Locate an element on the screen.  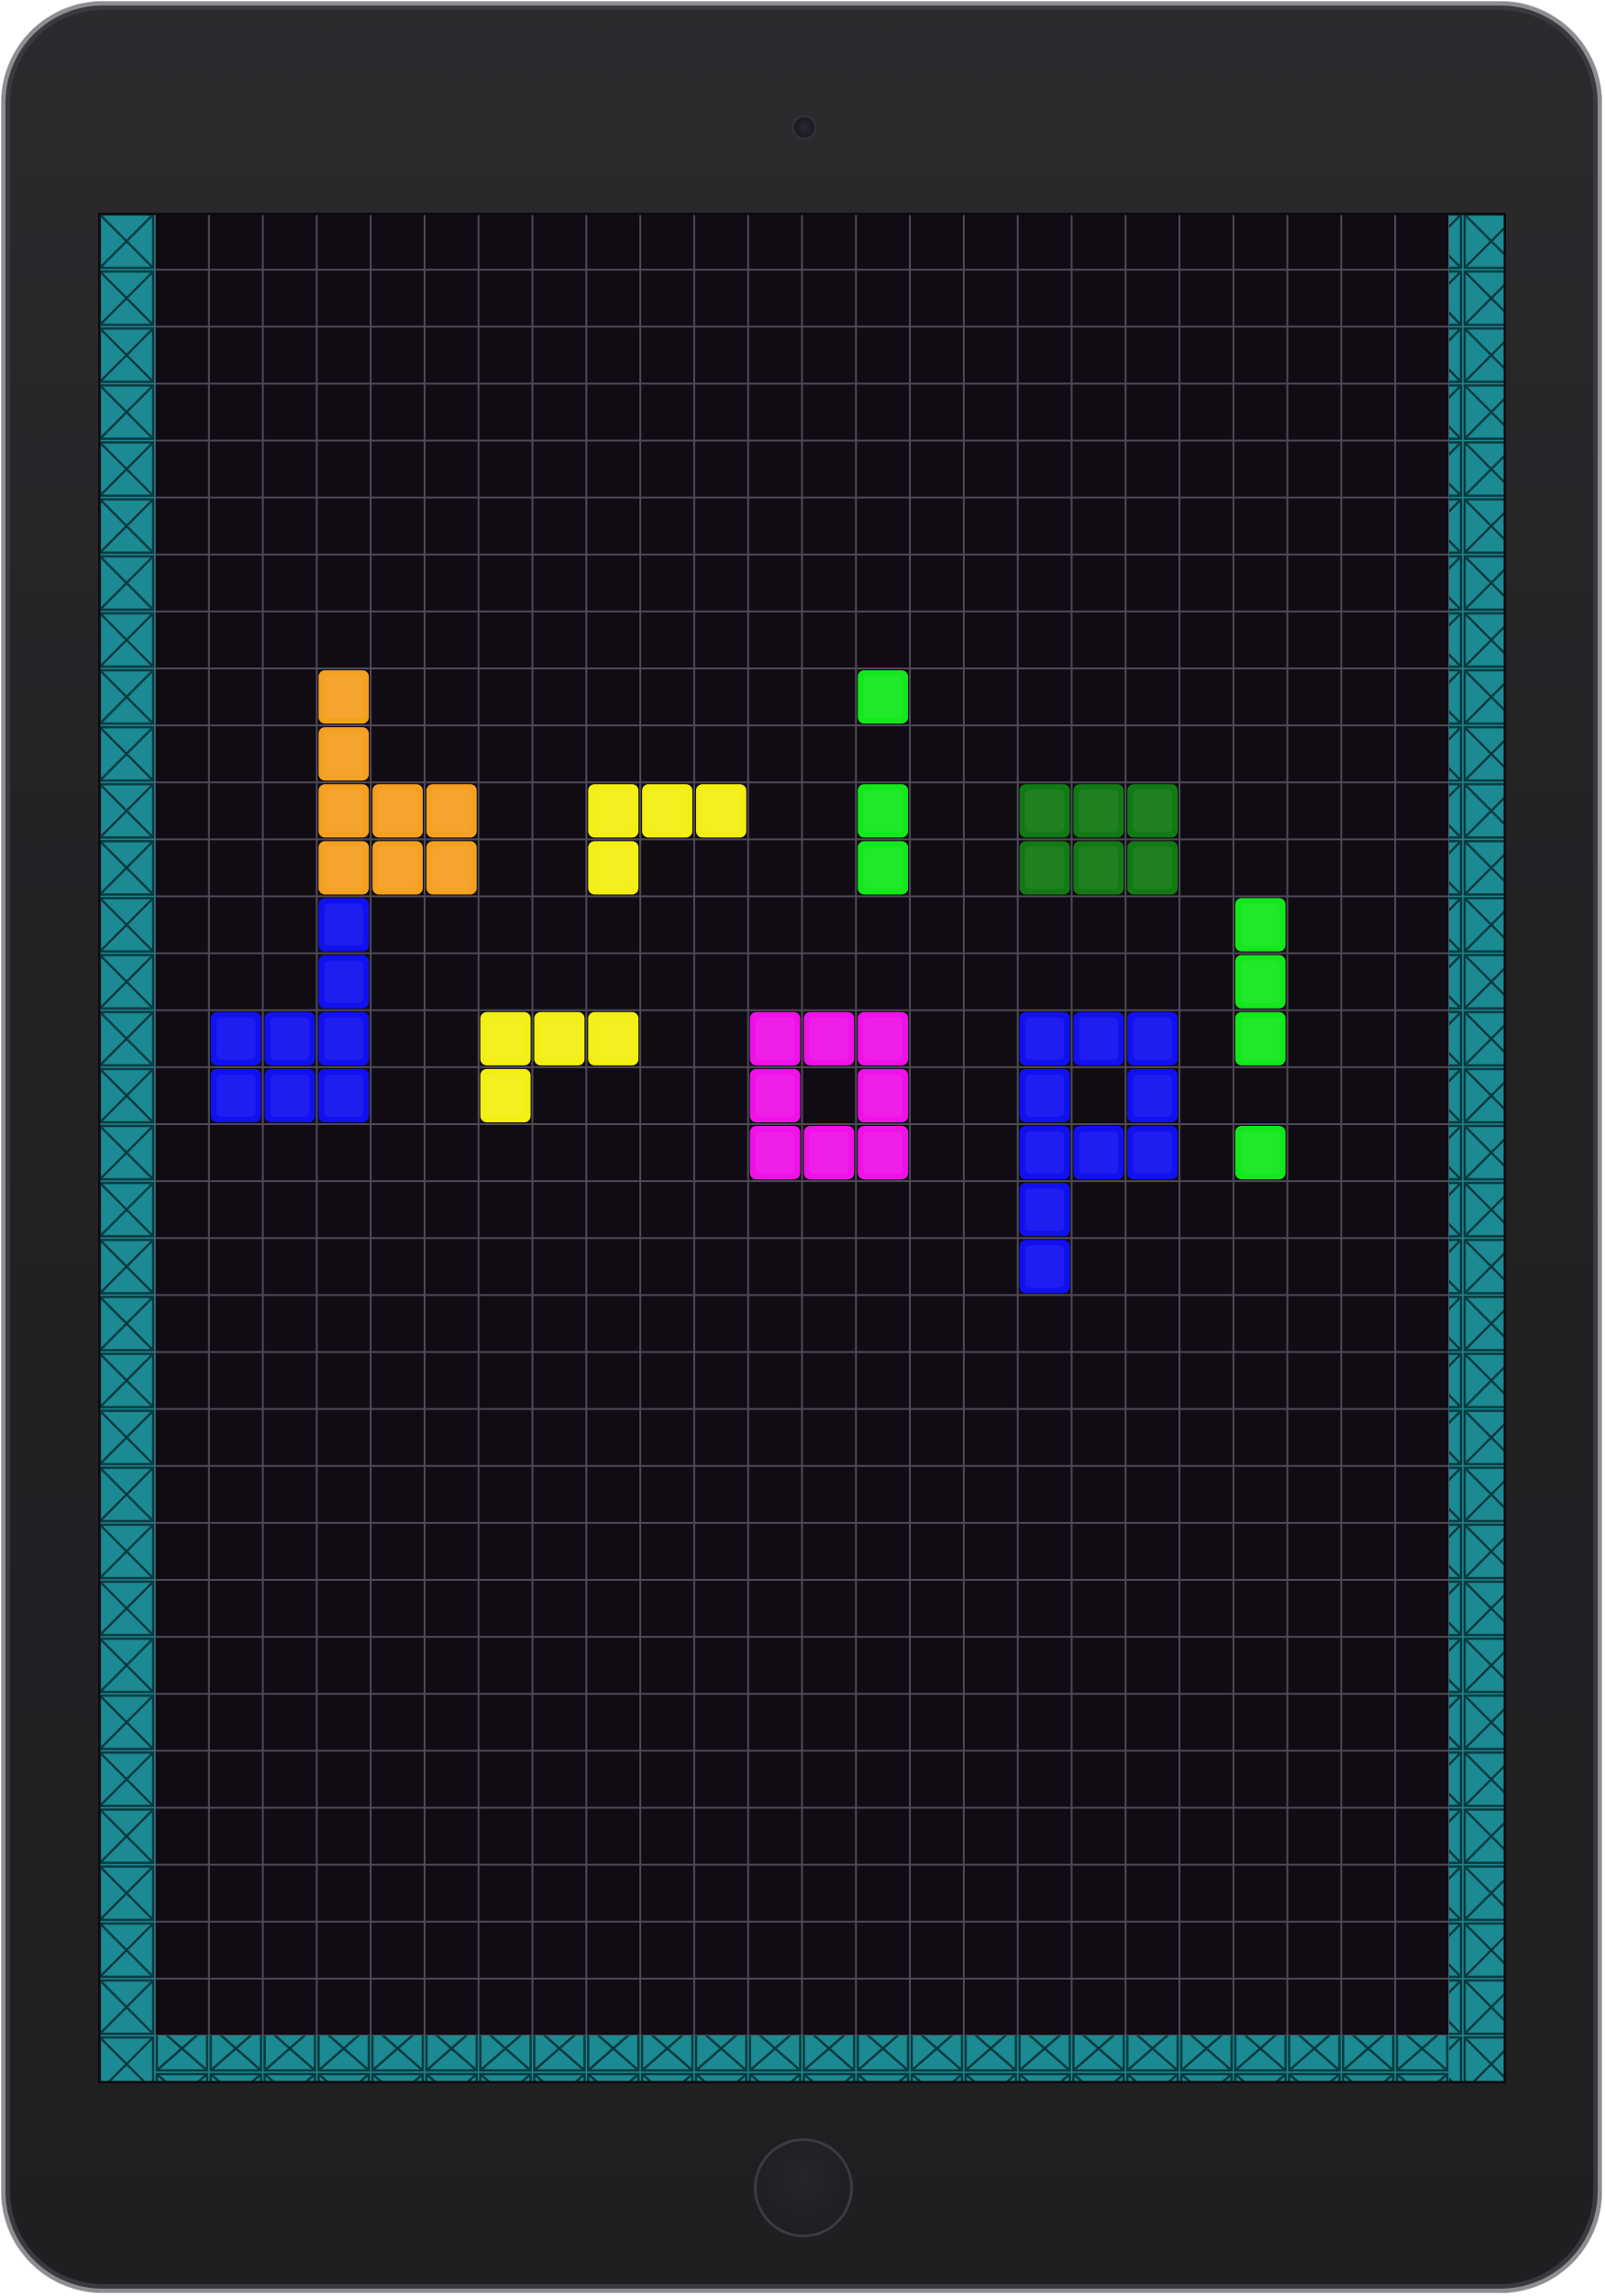
floor-wall is located at coordinates (802, 2059).